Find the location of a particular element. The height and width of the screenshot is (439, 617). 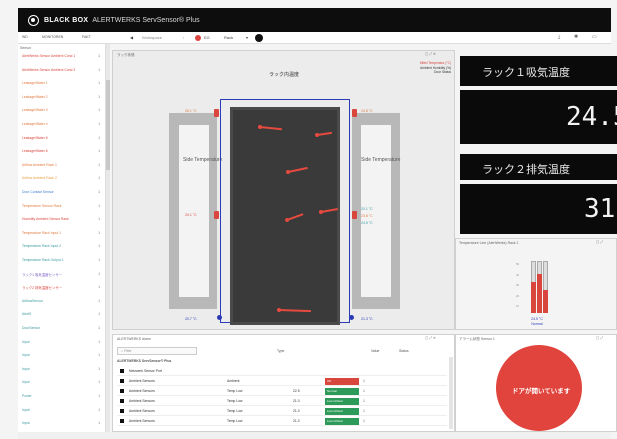

menu-tab-fakt: FAKT is located at coordinates (86, 37).